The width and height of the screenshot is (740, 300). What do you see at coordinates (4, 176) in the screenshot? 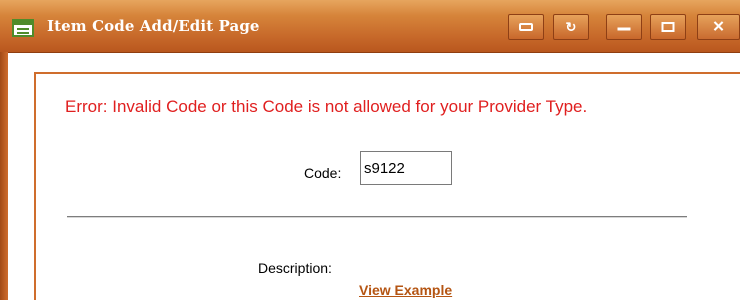
I see `window-left-border` at bounding box center [4, 176].